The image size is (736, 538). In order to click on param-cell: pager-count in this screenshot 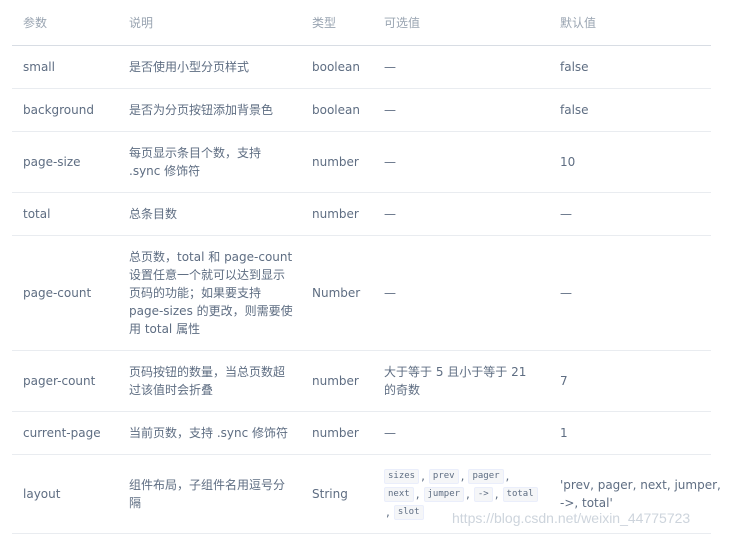, I will do `click(59, 381)`.